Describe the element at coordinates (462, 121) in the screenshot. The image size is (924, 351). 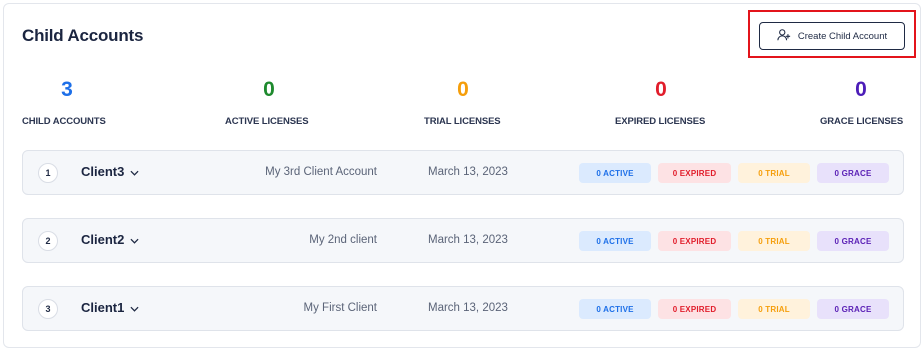
I see `stat-label: TRIAL LICENSES` at that location.